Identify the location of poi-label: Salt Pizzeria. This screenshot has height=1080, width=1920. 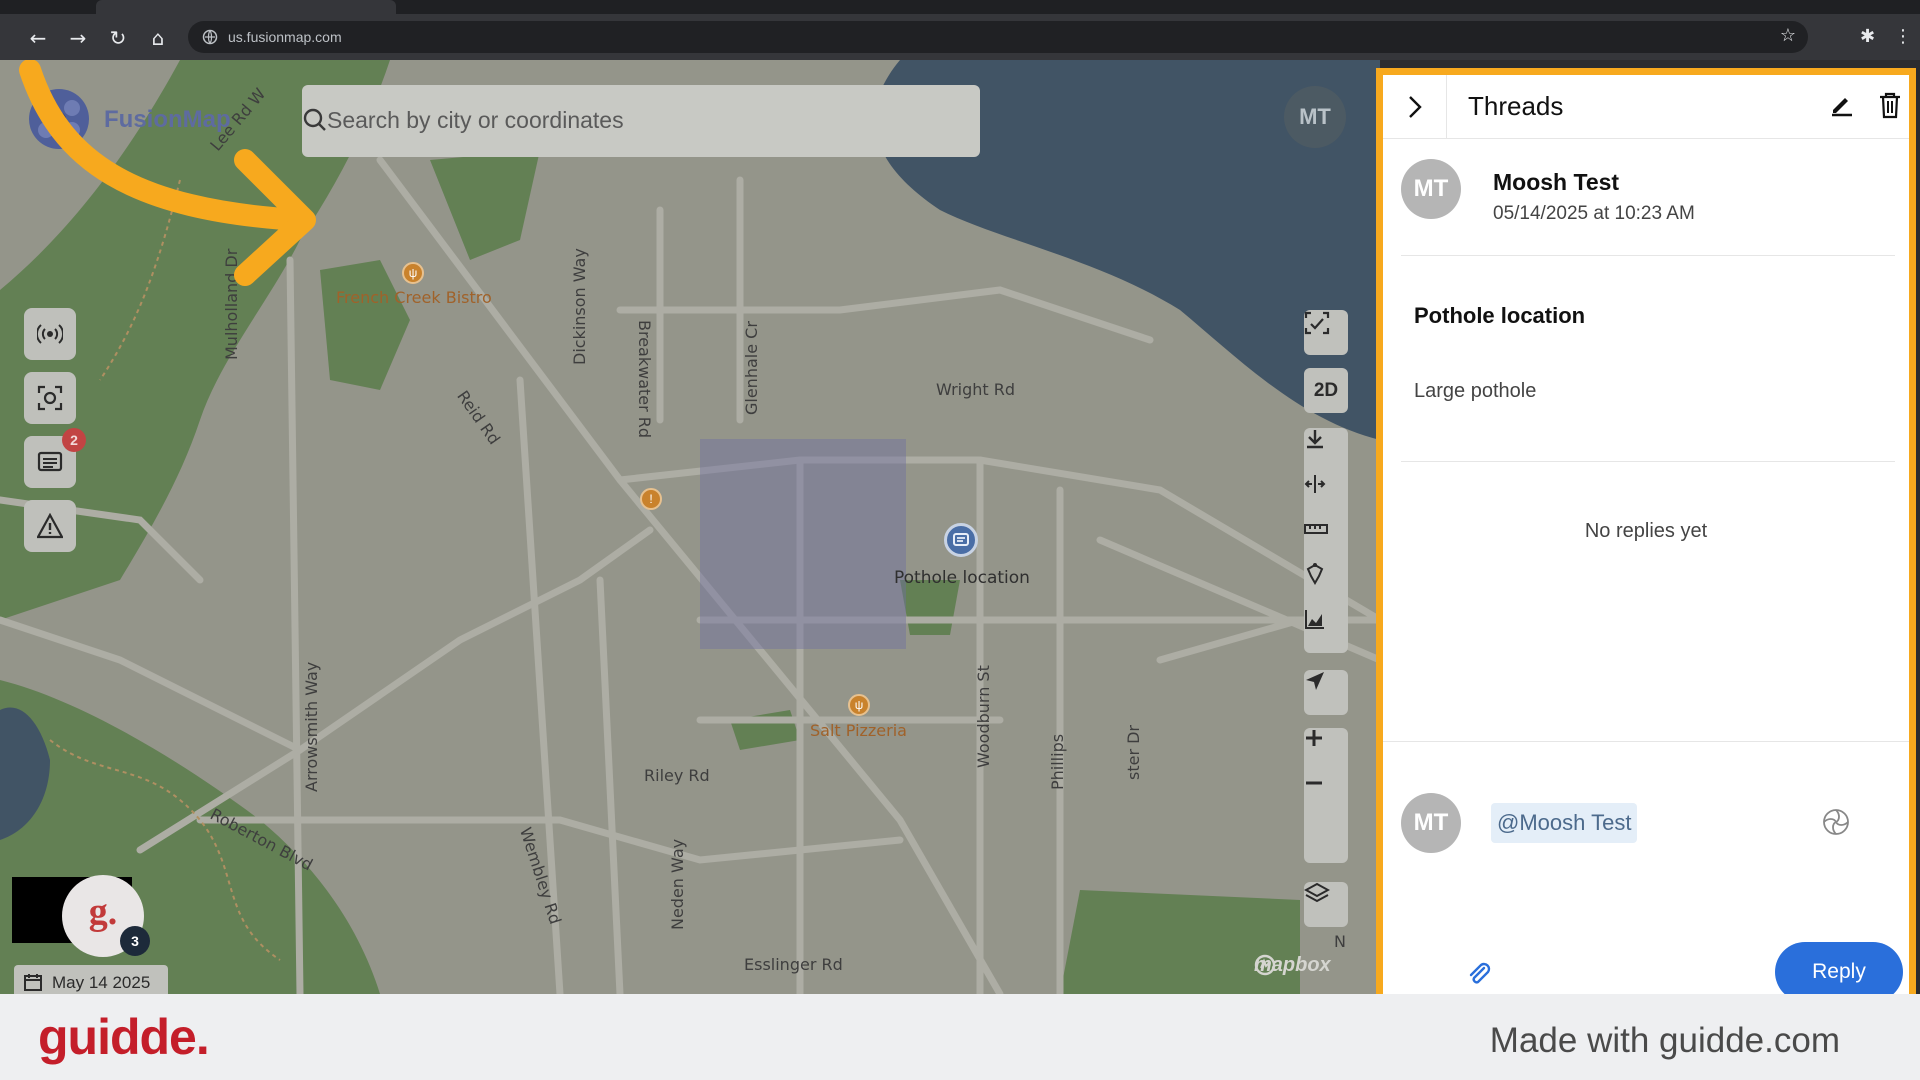
(858, 730).